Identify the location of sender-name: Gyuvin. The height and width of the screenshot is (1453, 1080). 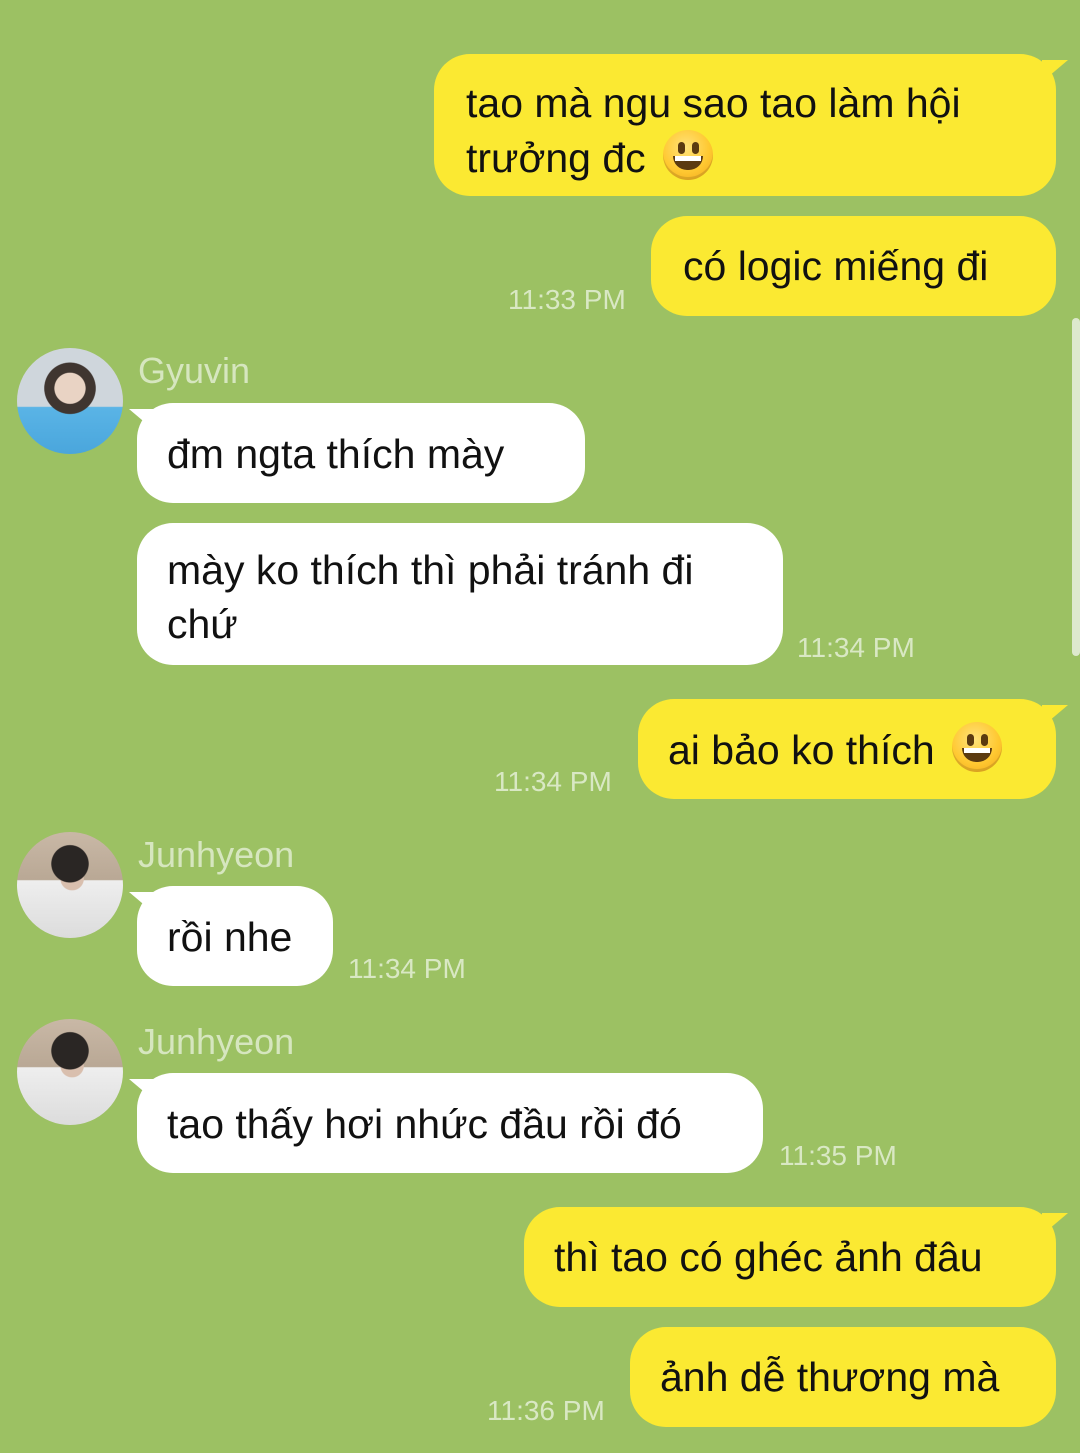
(194, 370).